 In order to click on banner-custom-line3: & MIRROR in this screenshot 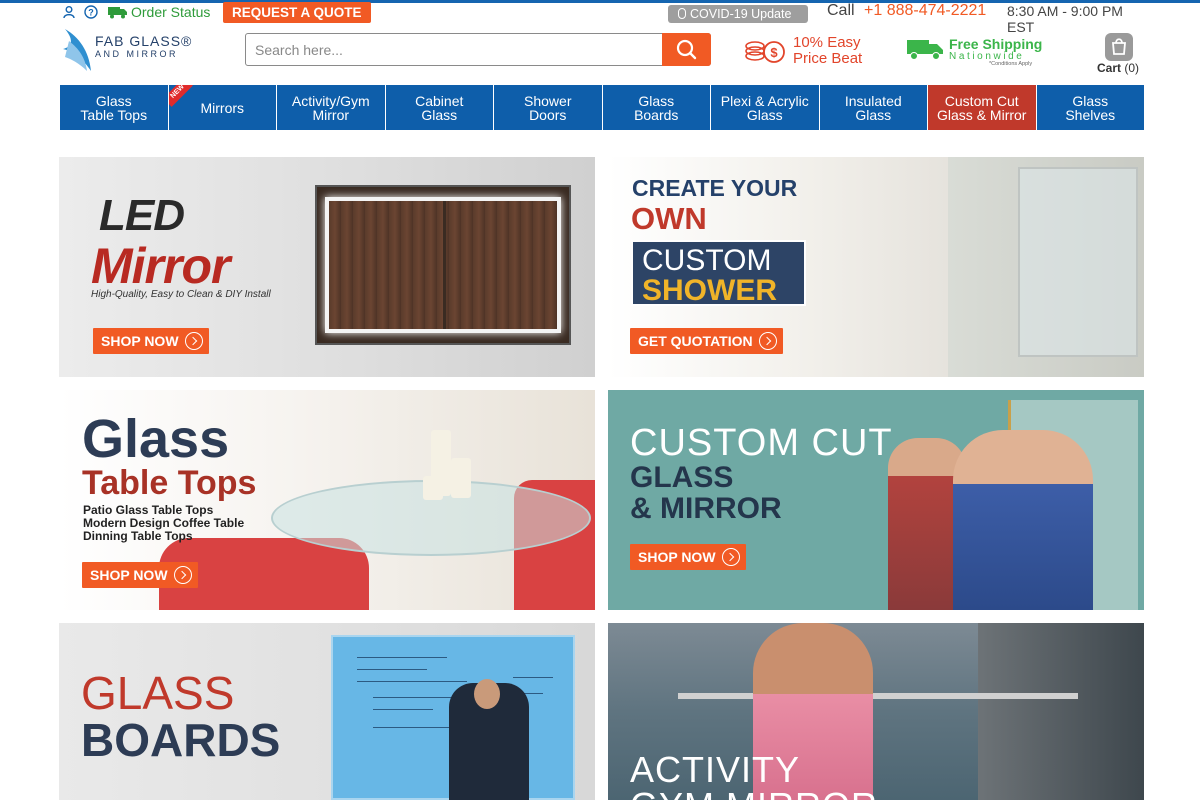, I will do `click(706, 508)`.